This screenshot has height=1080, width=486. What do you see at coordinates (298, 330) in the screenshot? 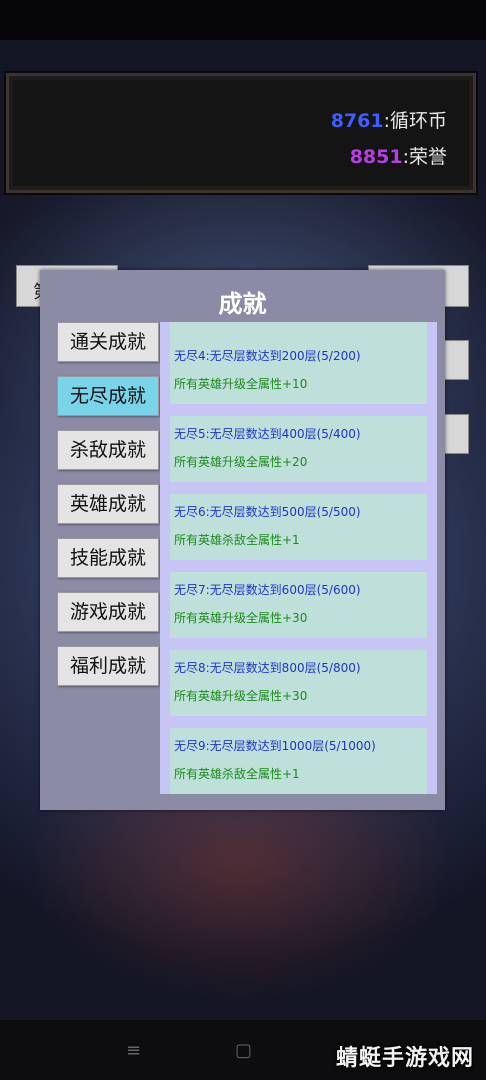
I see `list-item` at bounding box center [298, 330].